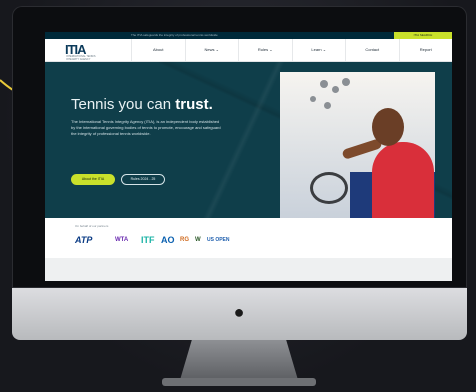 The height and width of the screenshot is (392, 476). Describe the element at coordinates (318, 50) in the screenshot. I see `nav-learn: Learn ⌄` at that location.